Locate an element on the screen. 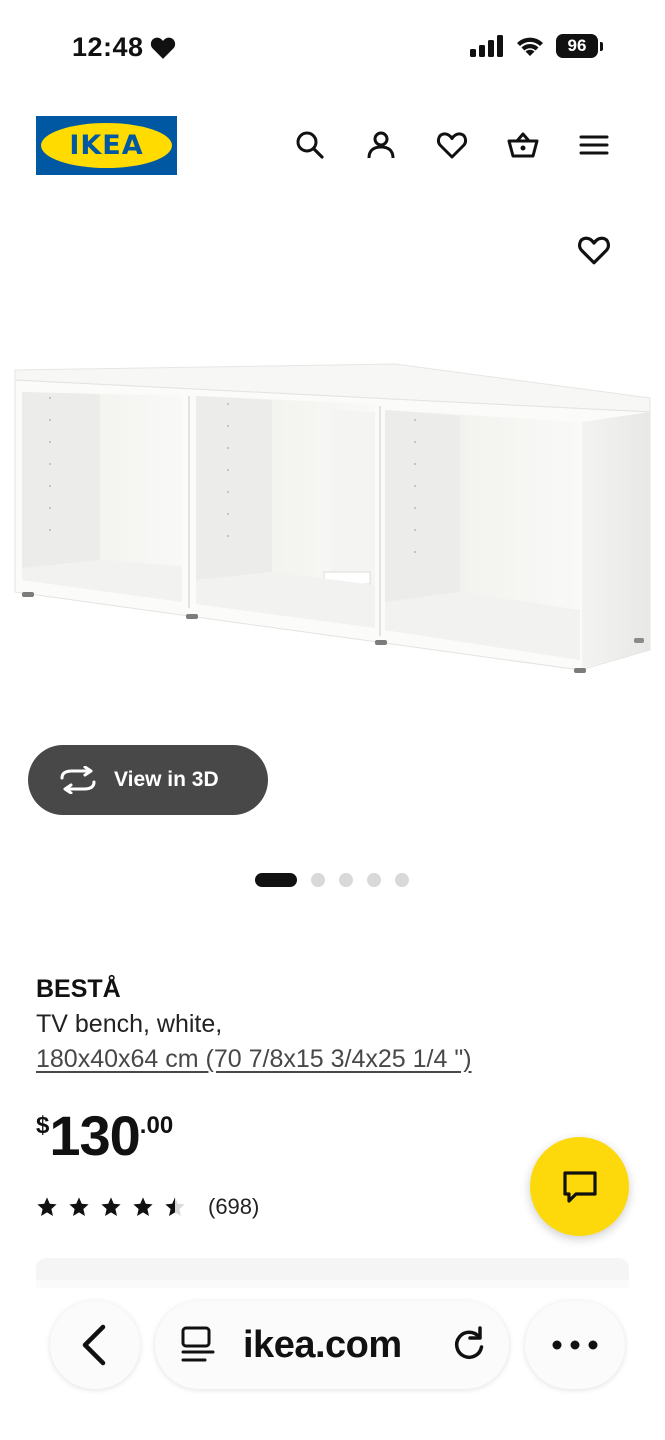 This screenshot has width=665, height=1440. price-currency: $ is located at coordinates (43, 1125).